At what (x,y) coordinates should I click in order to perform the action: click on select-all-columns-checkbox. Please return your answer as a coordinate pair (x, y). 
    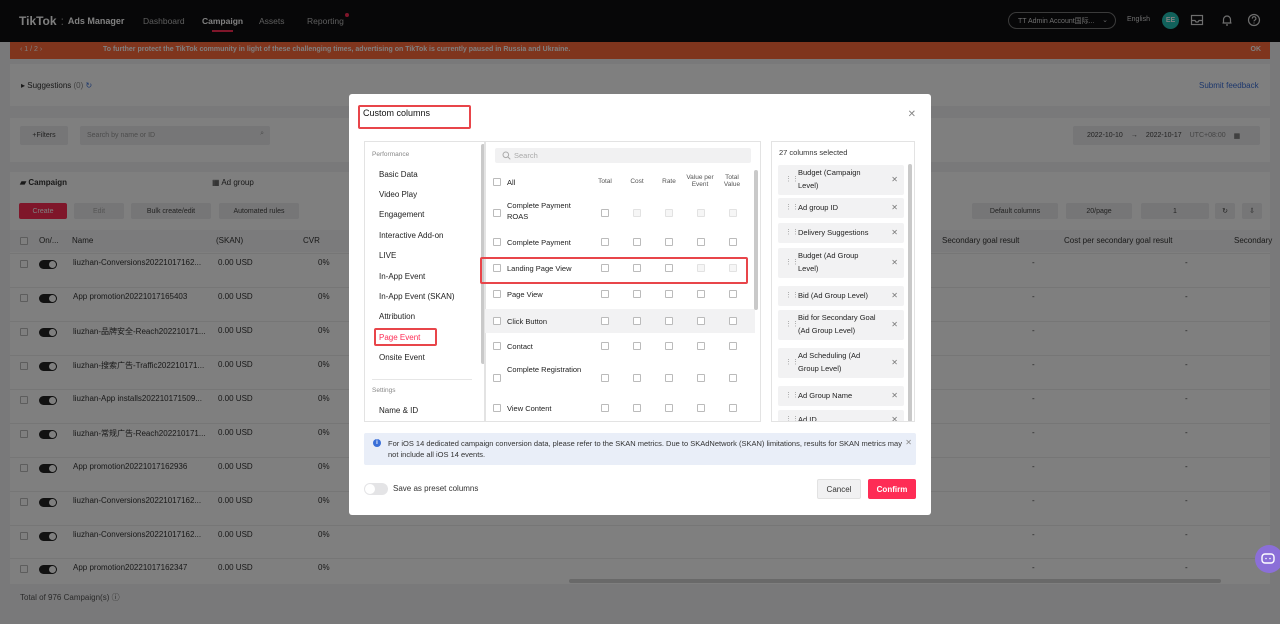
    Looking at the image, I should click on (497, 182).